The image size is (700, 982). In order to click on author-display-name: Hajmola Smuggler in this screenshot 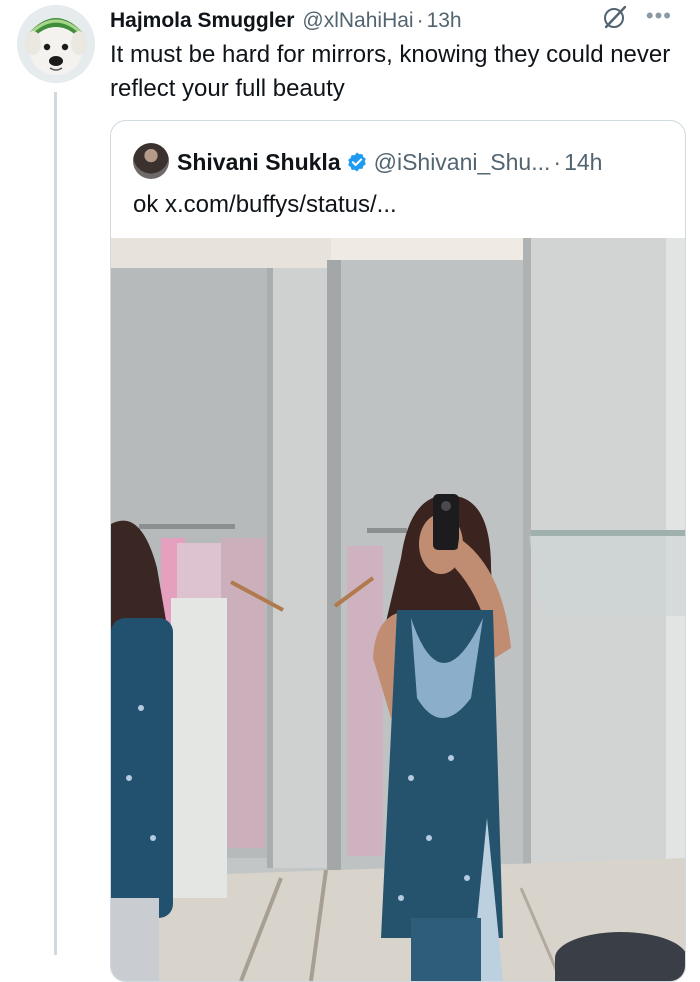, I will do `click(202, 21)`.